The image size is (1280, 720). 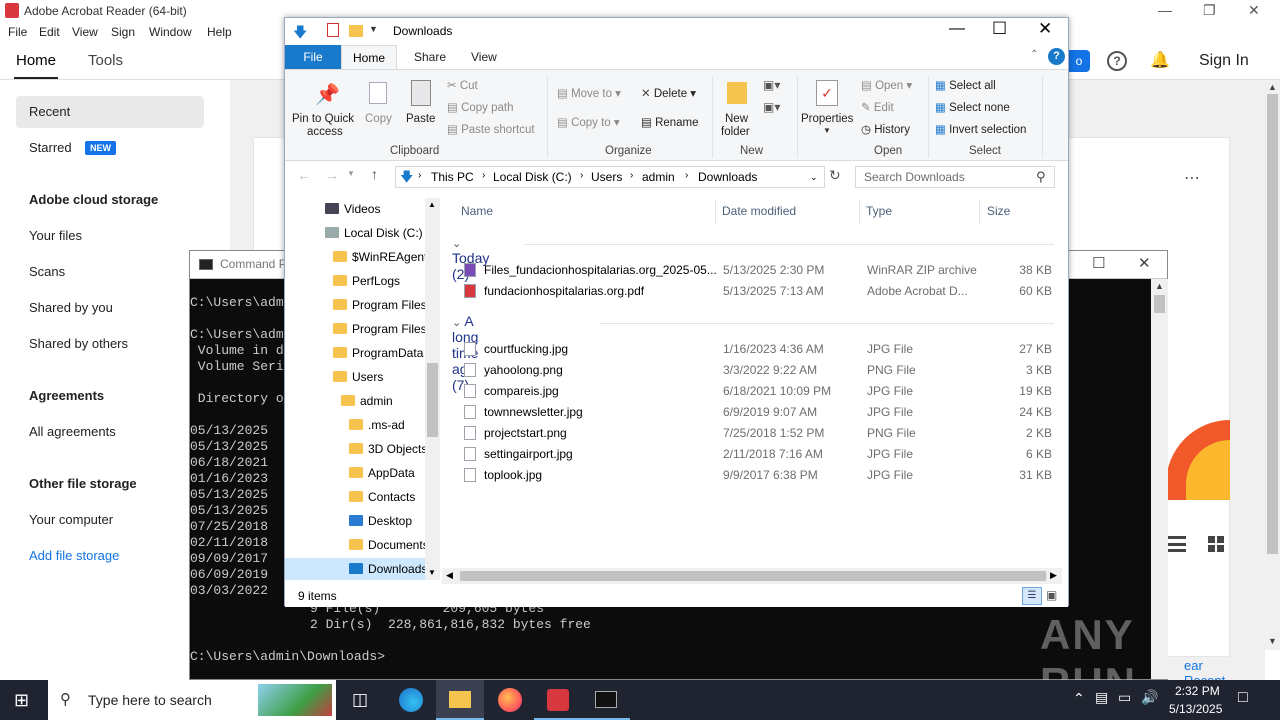 I want to click on nav-item: AppData, so click(x=382, y=473).